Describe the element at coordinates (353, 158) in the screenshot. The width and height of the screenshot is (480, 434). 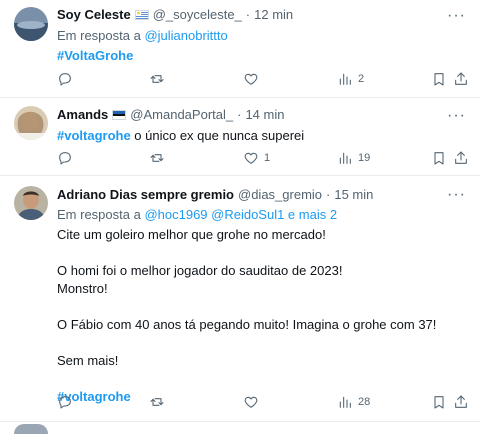
I see `views-button: 19` at that location.